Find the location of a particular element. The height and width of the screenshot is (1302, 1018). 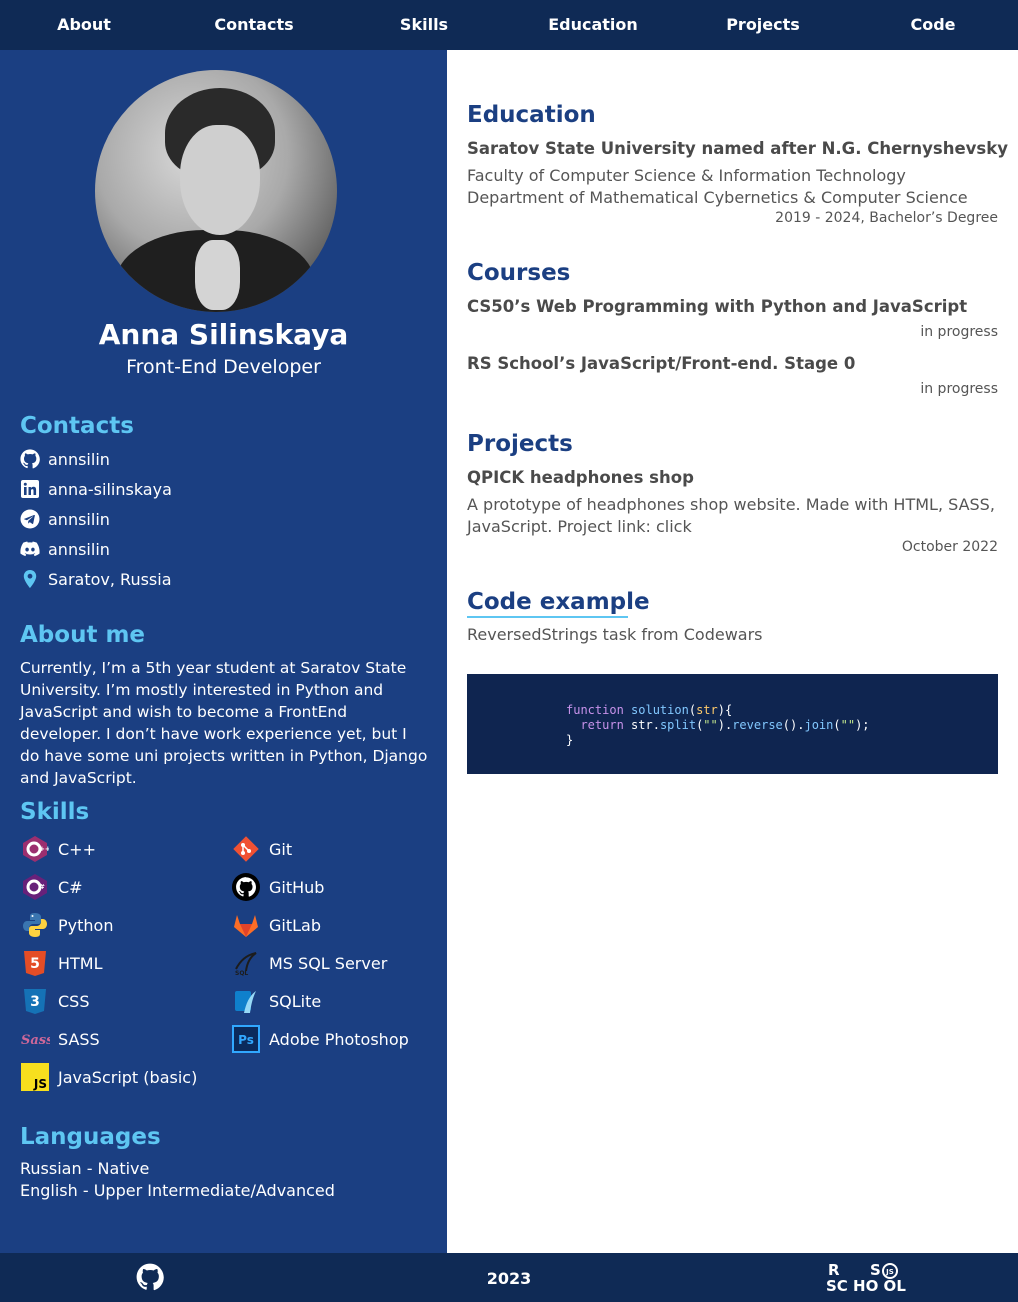

skill-label: GitHub is located at coordinates (297, 887).